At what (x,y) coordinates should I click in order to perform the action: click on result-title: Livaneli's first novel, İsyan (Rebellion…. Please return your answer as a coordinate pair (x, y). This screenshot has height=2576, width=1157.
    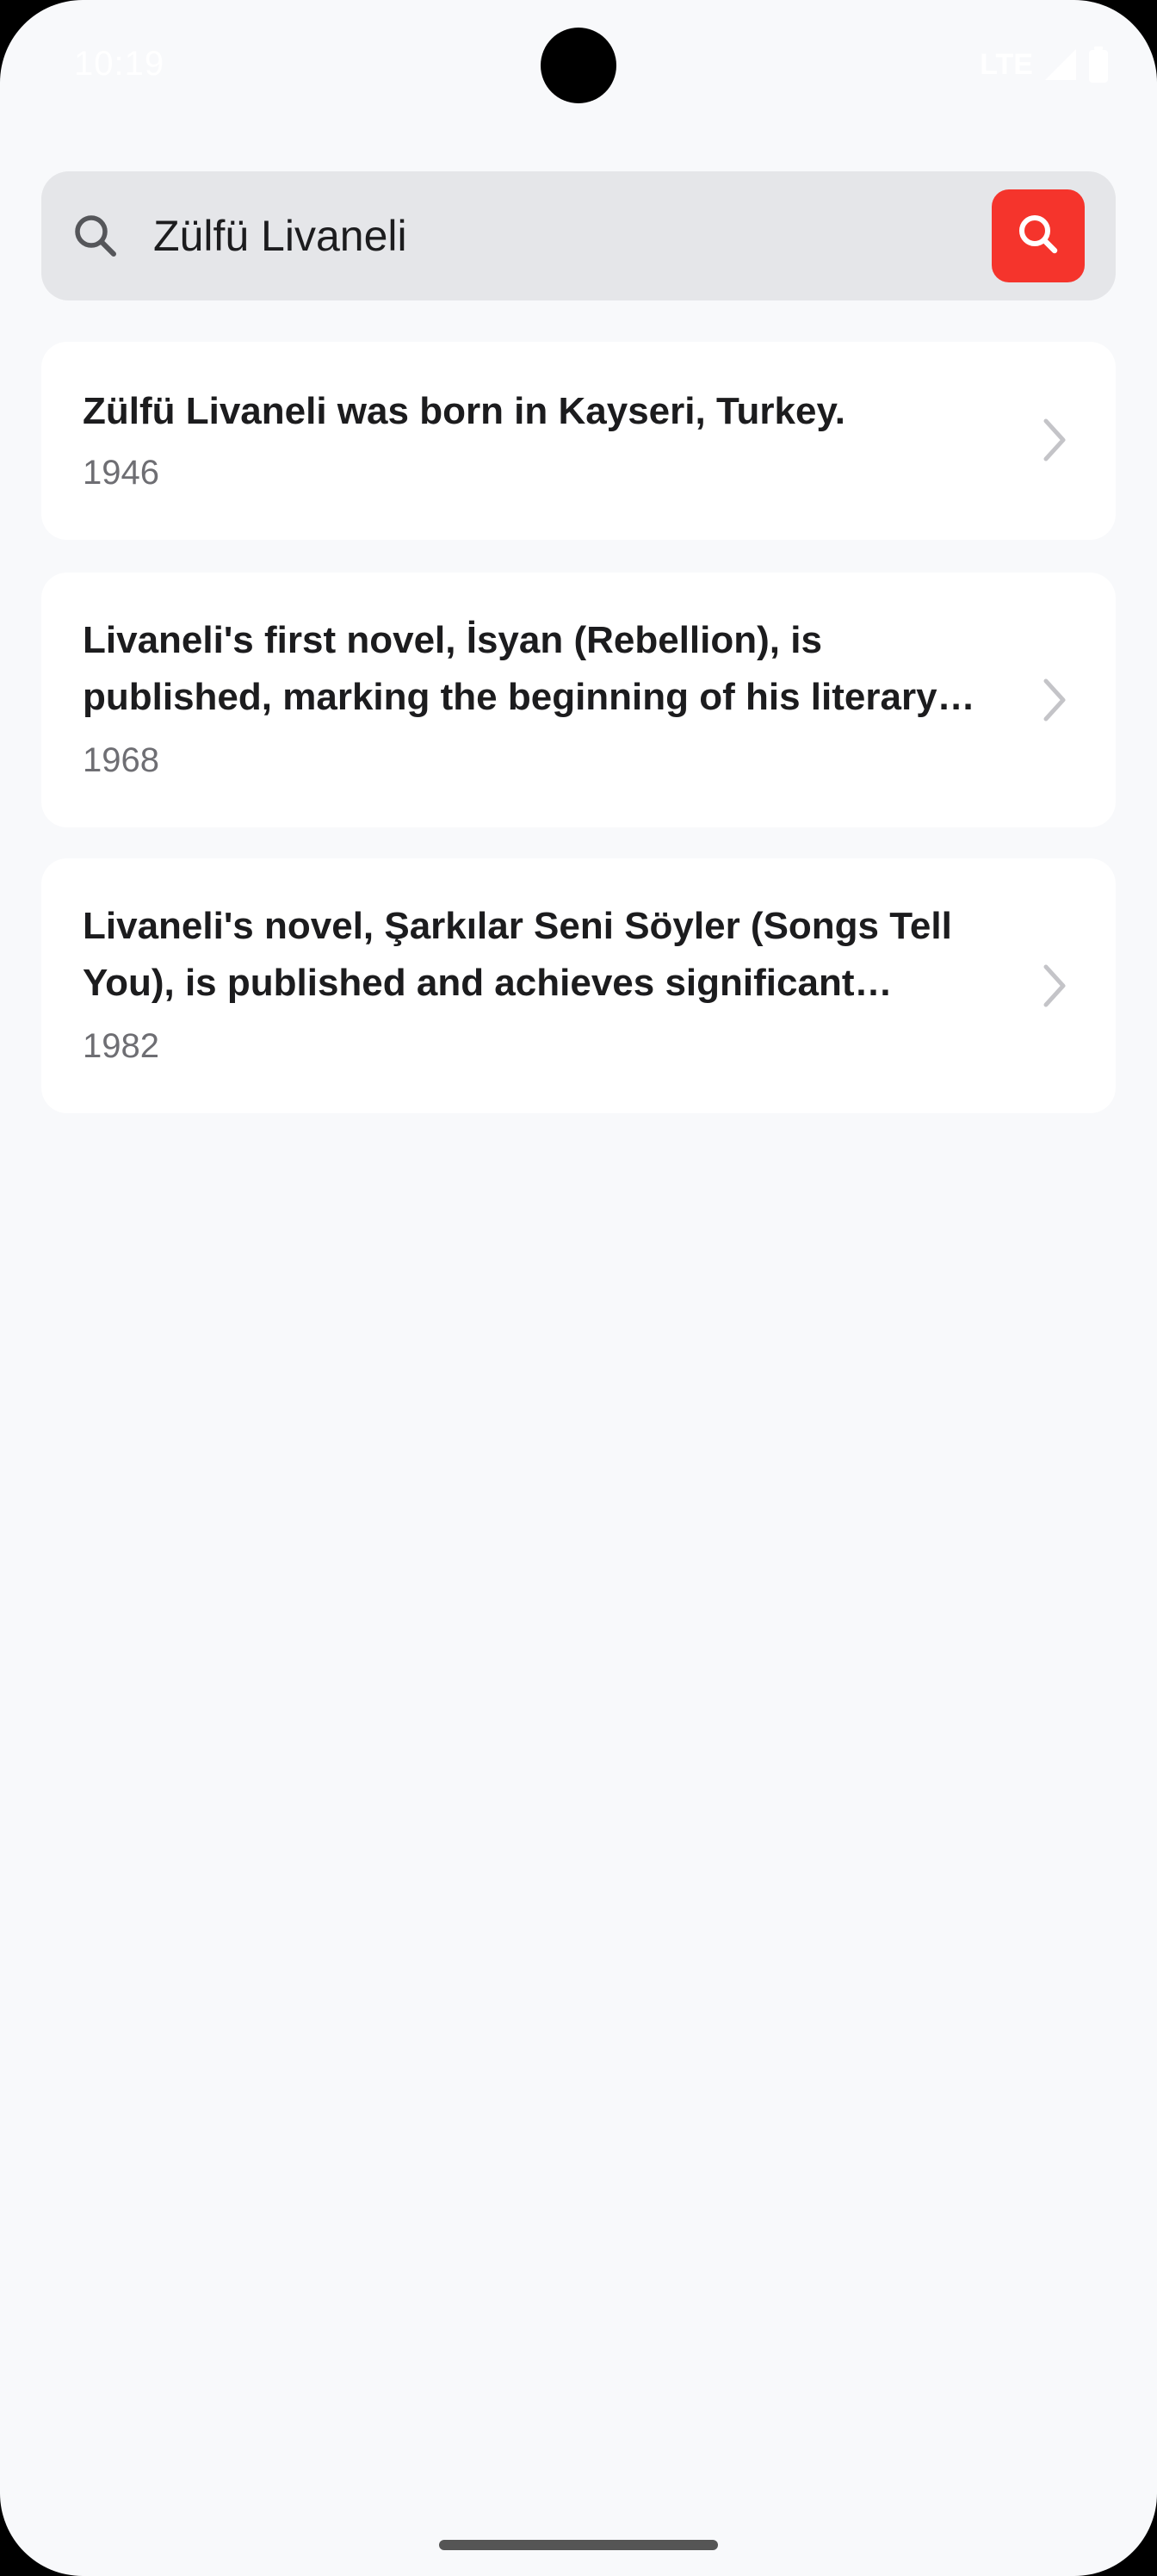
    Looking at the image, I should click on (510, 668).